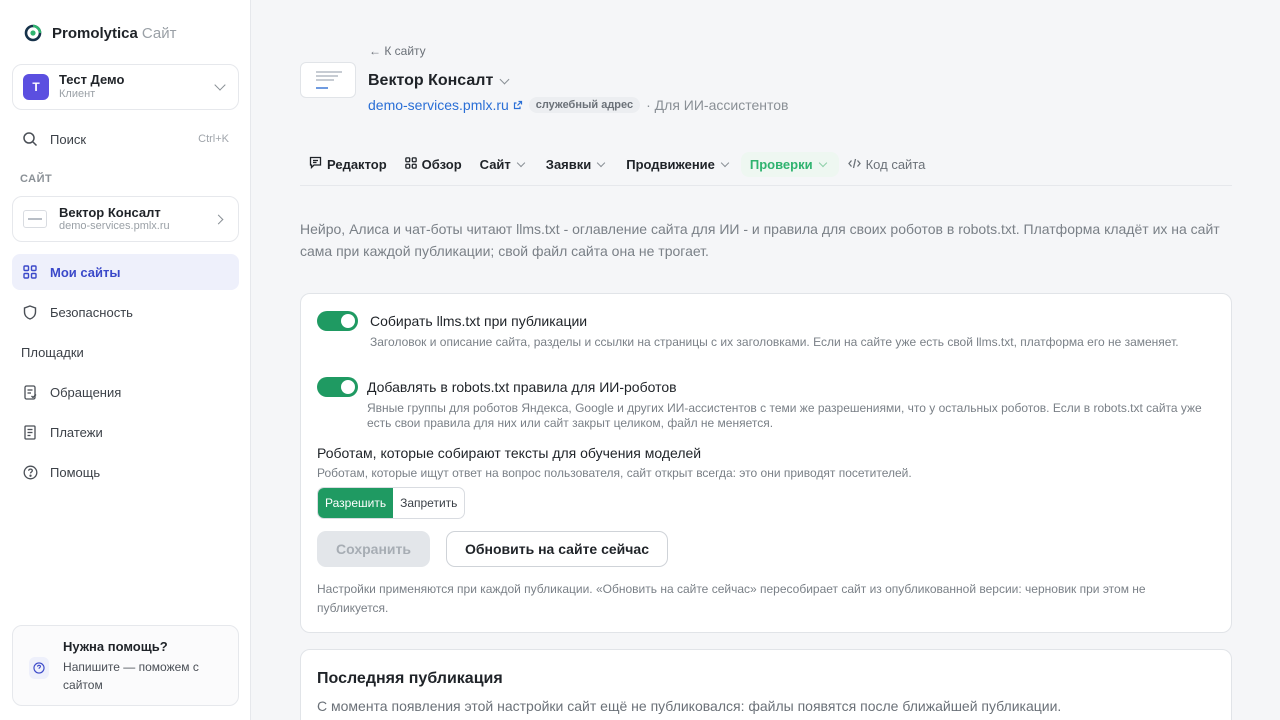  What do you see at coordinates (781, 164) in the screenshot?
I see `tab-label: Проверки` at bounding box center [781, 164].